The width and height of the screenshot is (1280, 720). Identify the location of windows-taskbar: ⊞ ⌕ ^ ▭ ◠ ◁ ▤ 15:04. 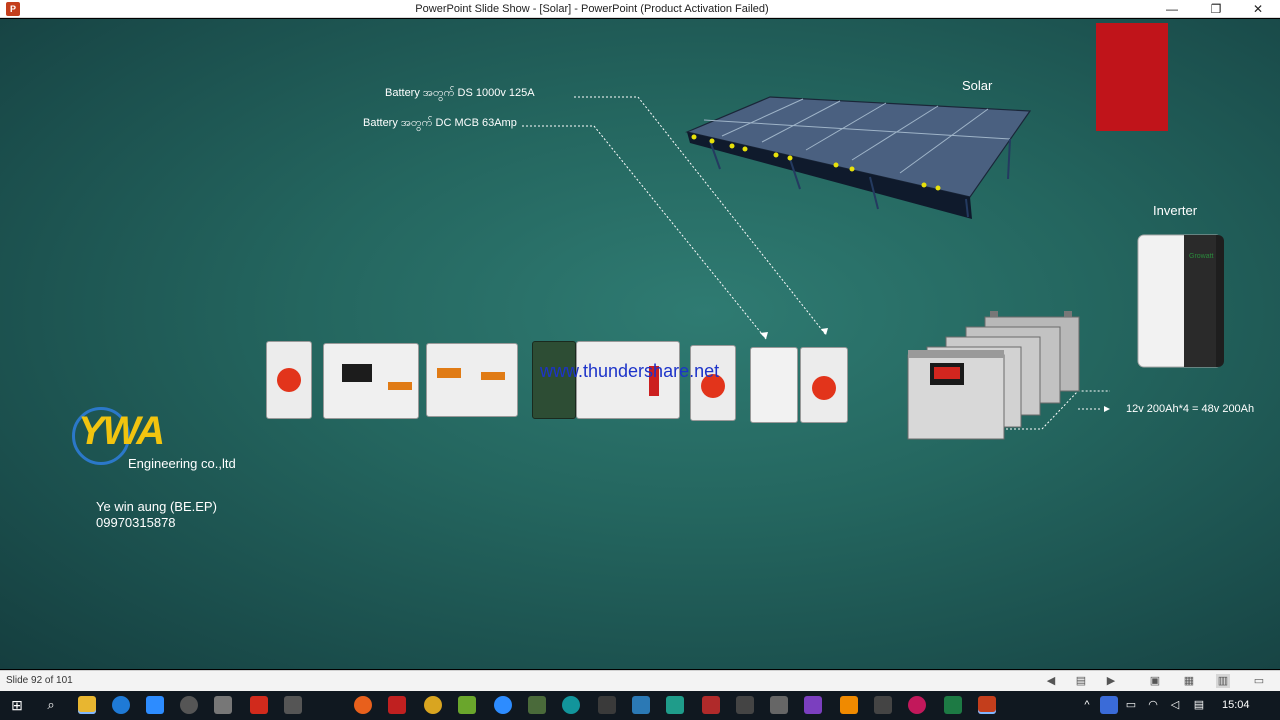
(640, 705).